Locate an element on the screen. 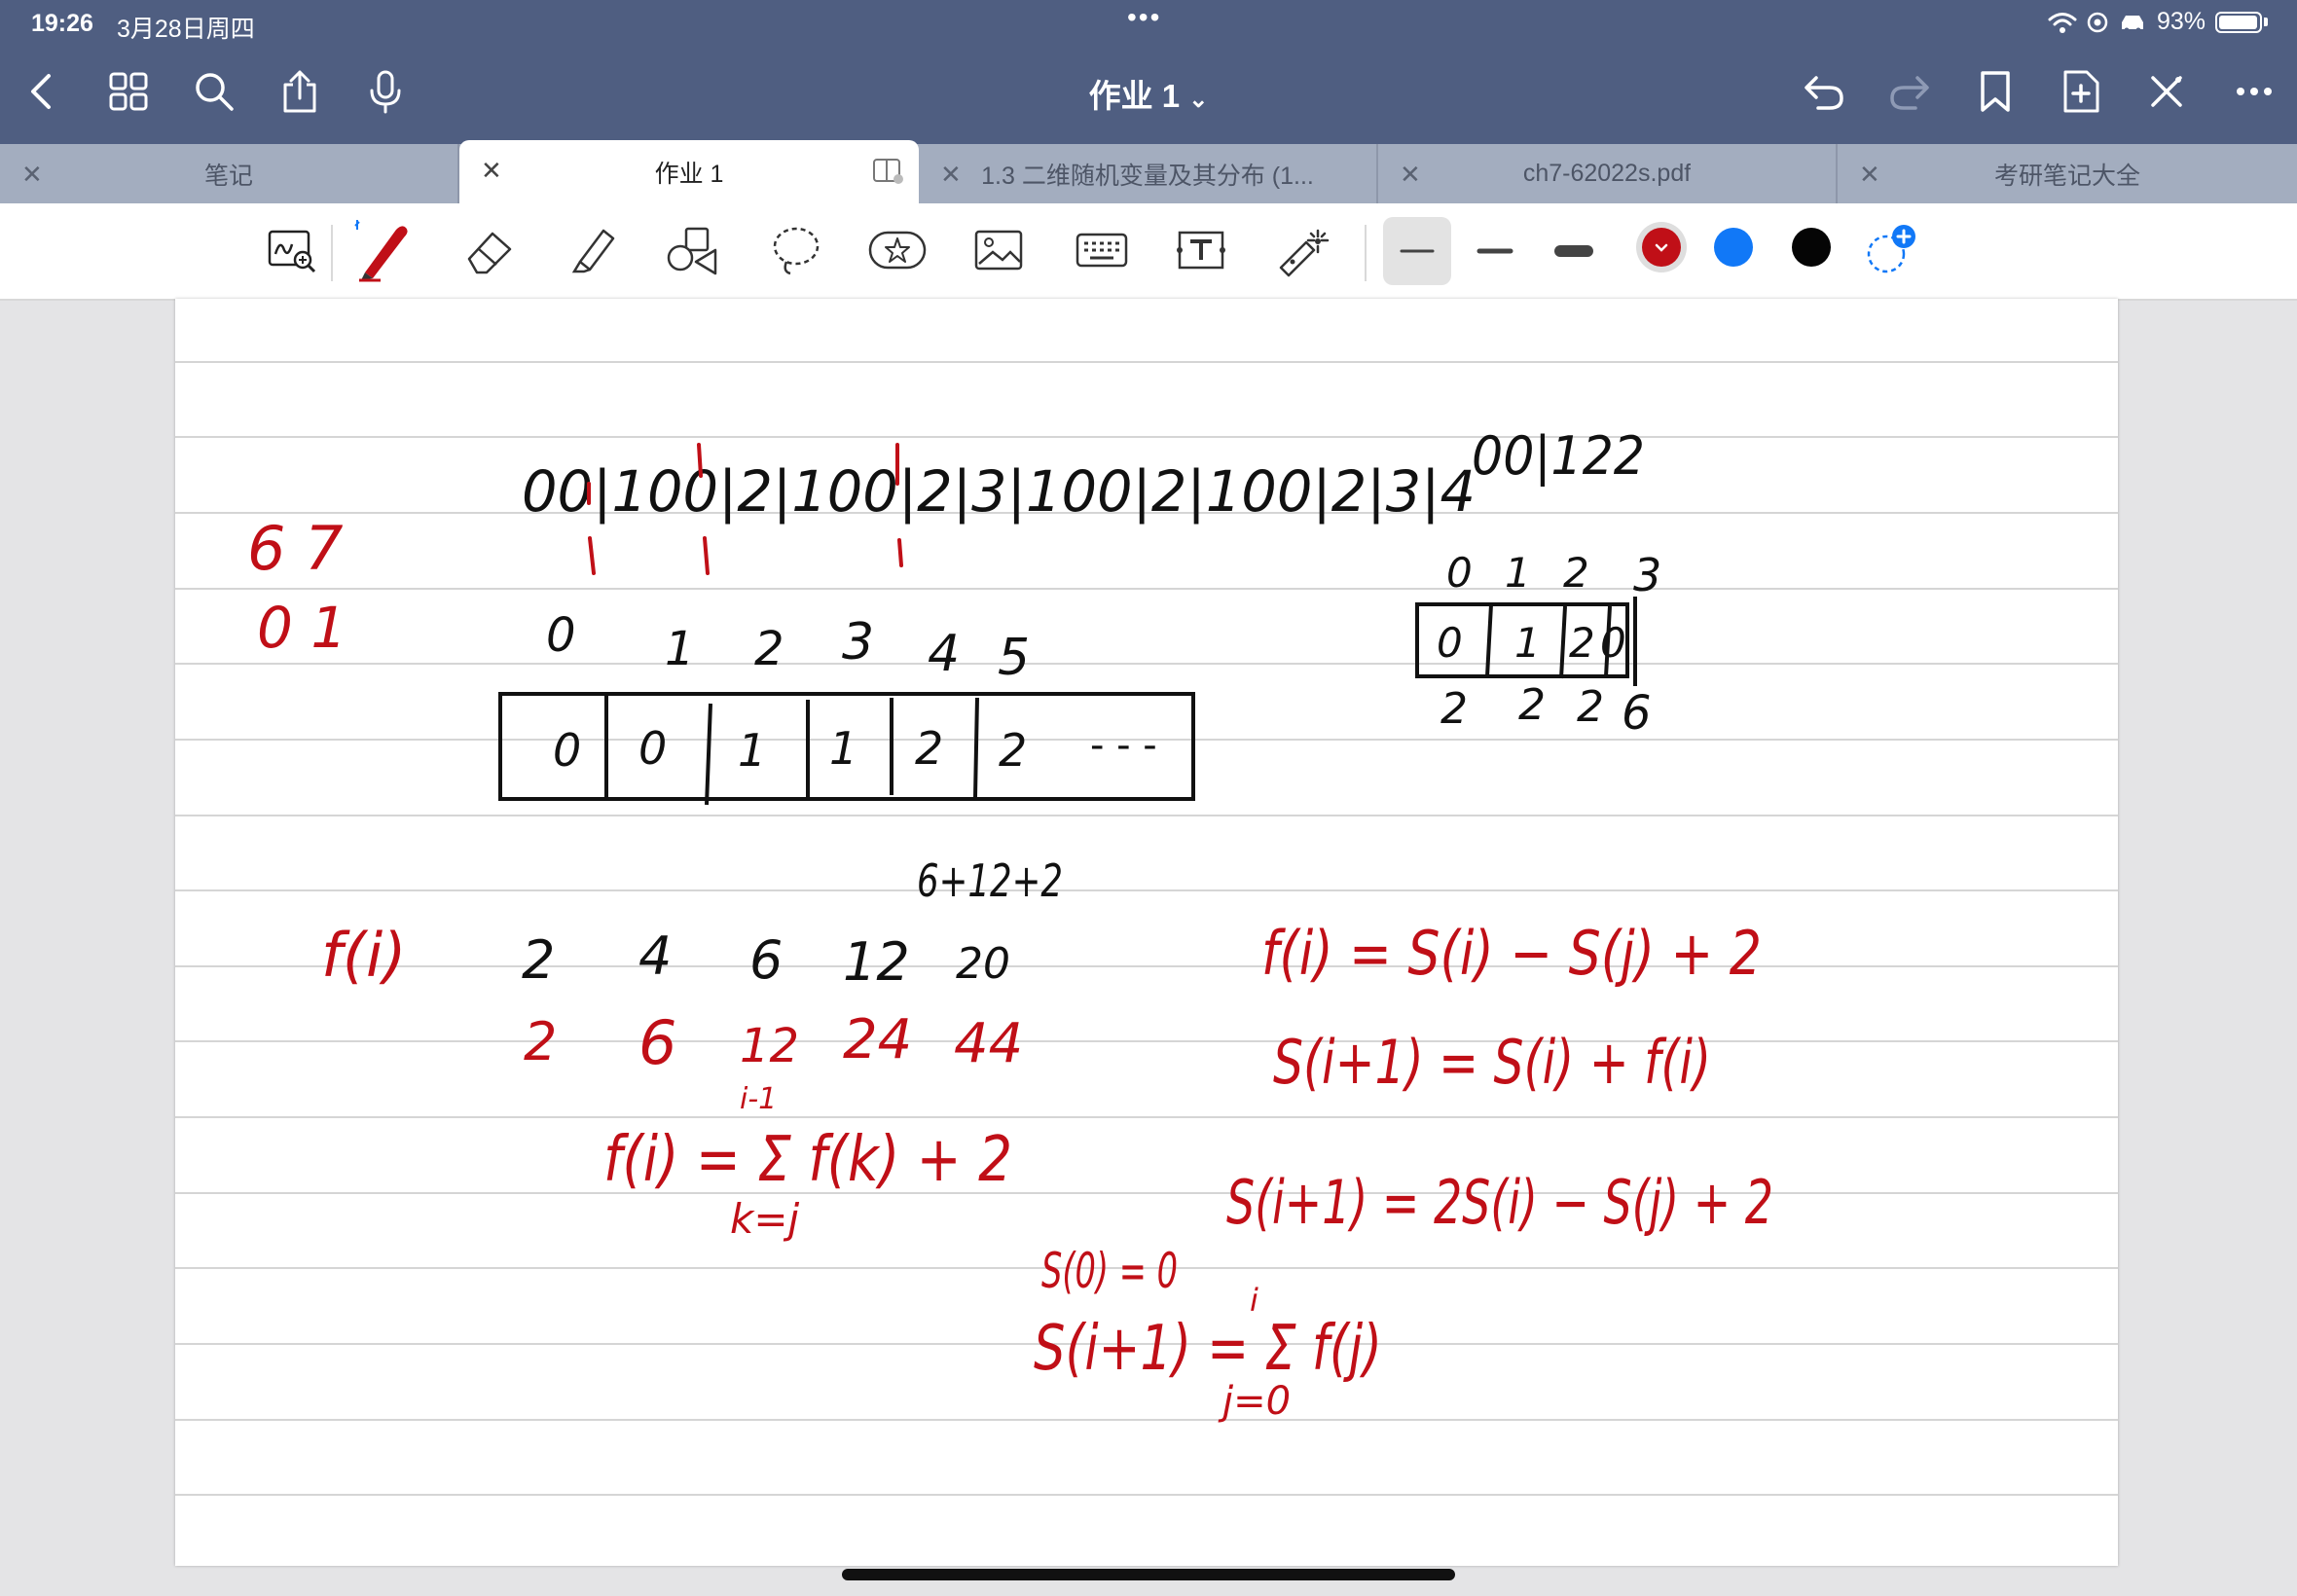  zoom-handwriting-icon is located at coordinates (292, 251).